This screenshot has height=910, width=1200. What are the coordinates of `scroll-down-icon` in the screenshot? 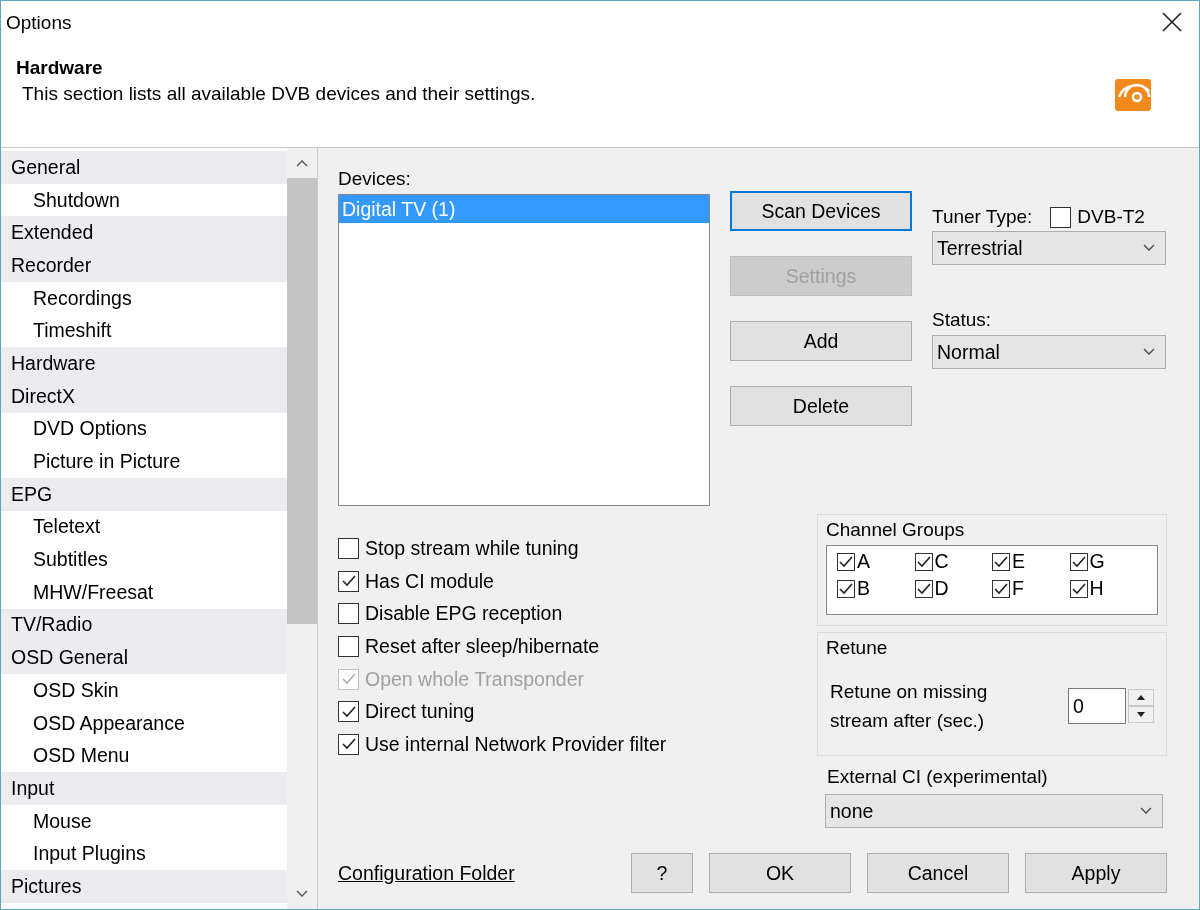 It's located at (302, 894).